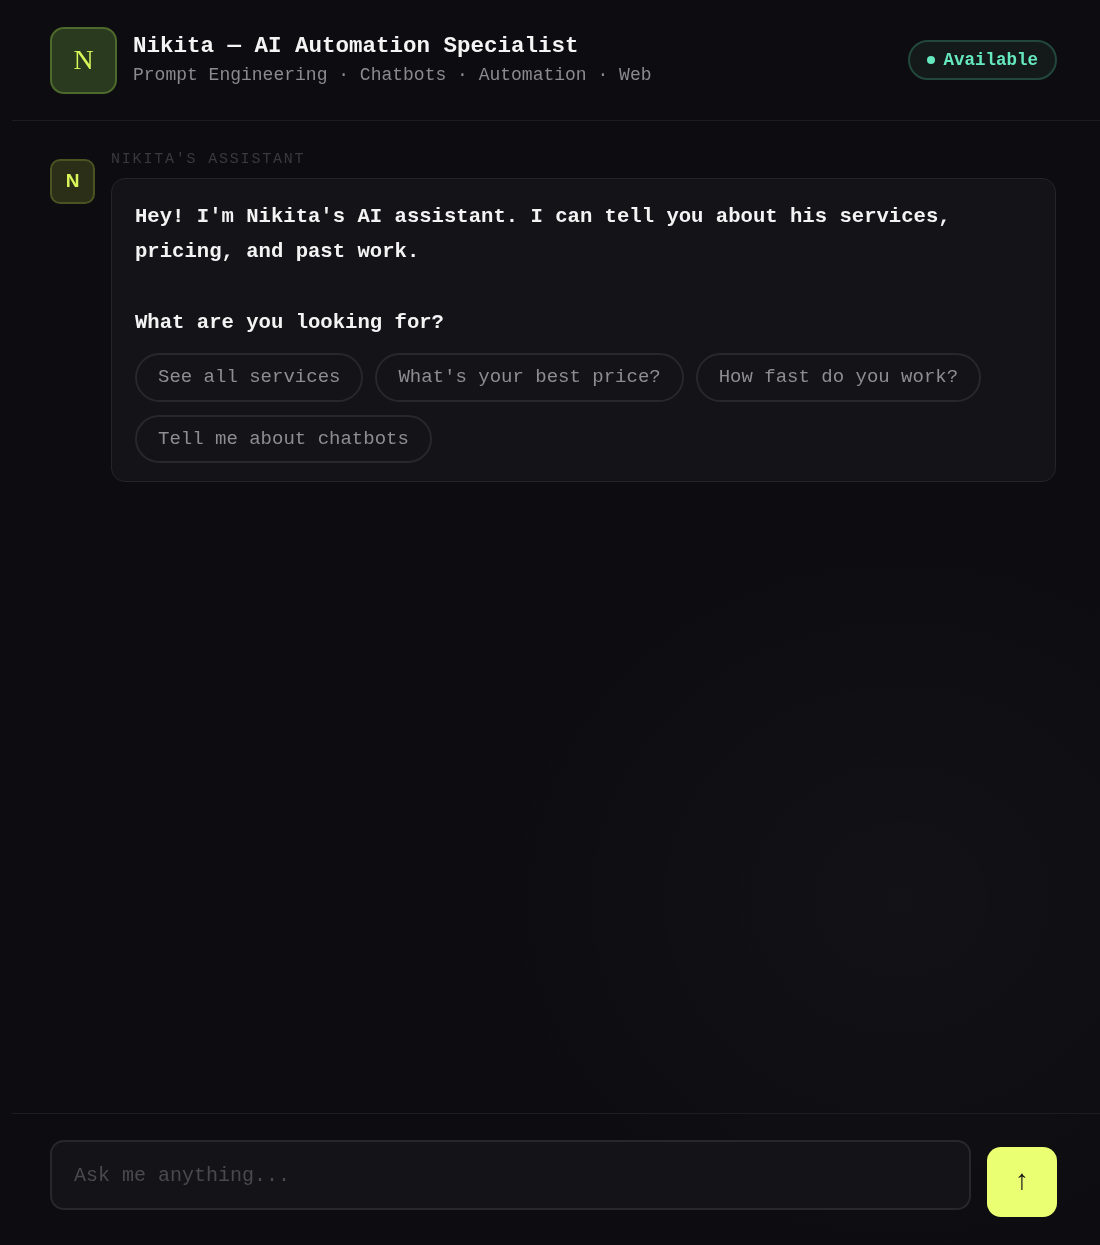  I want to click on subtitle: Prompt Engineering · Chatbots · Automation · Web, so click(393, 75).